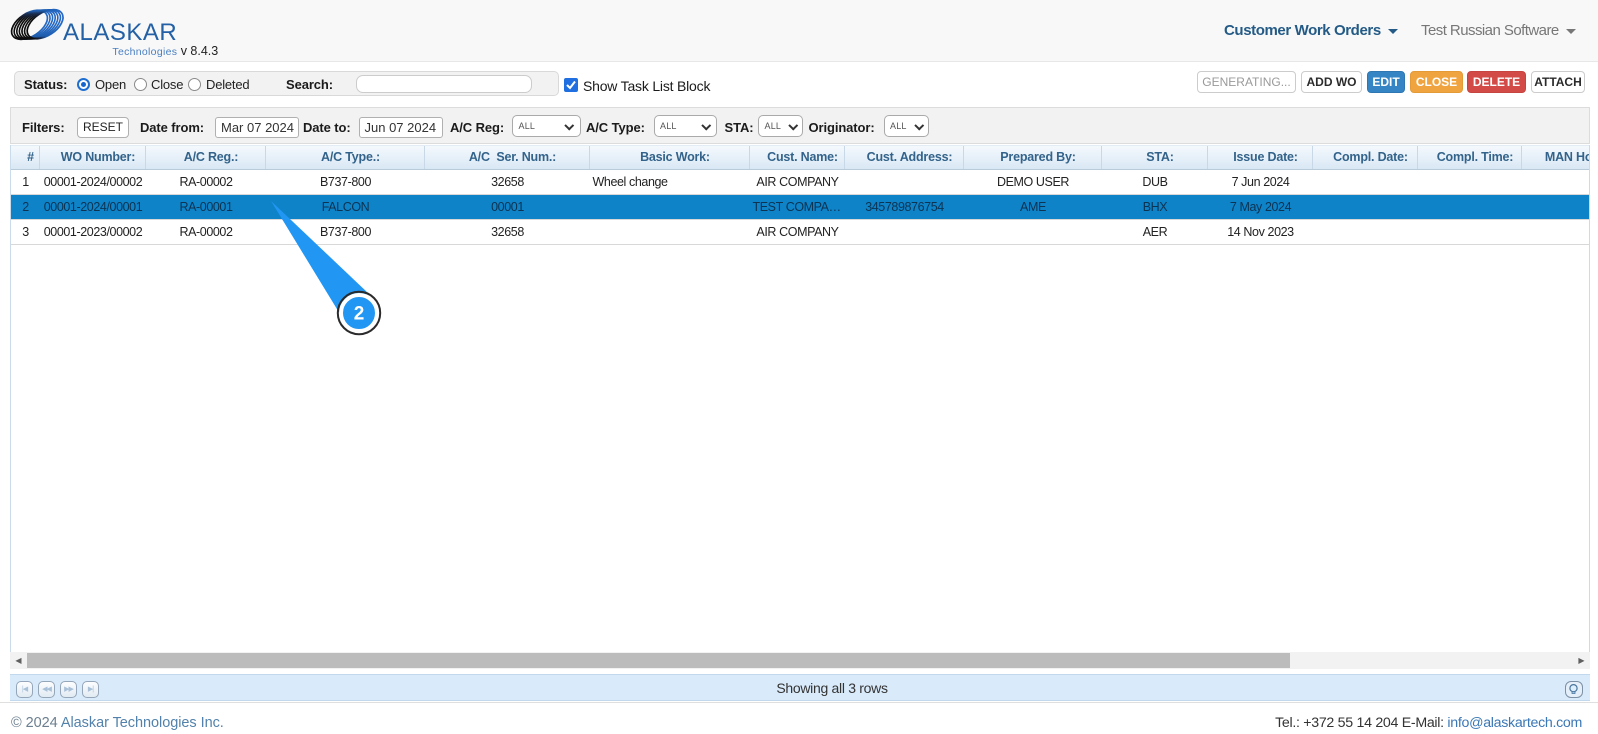  What do you see at coordinates (144, 52) in the screenshot?
I see `svg-text: Technologies` at bounding box center [144, 52].